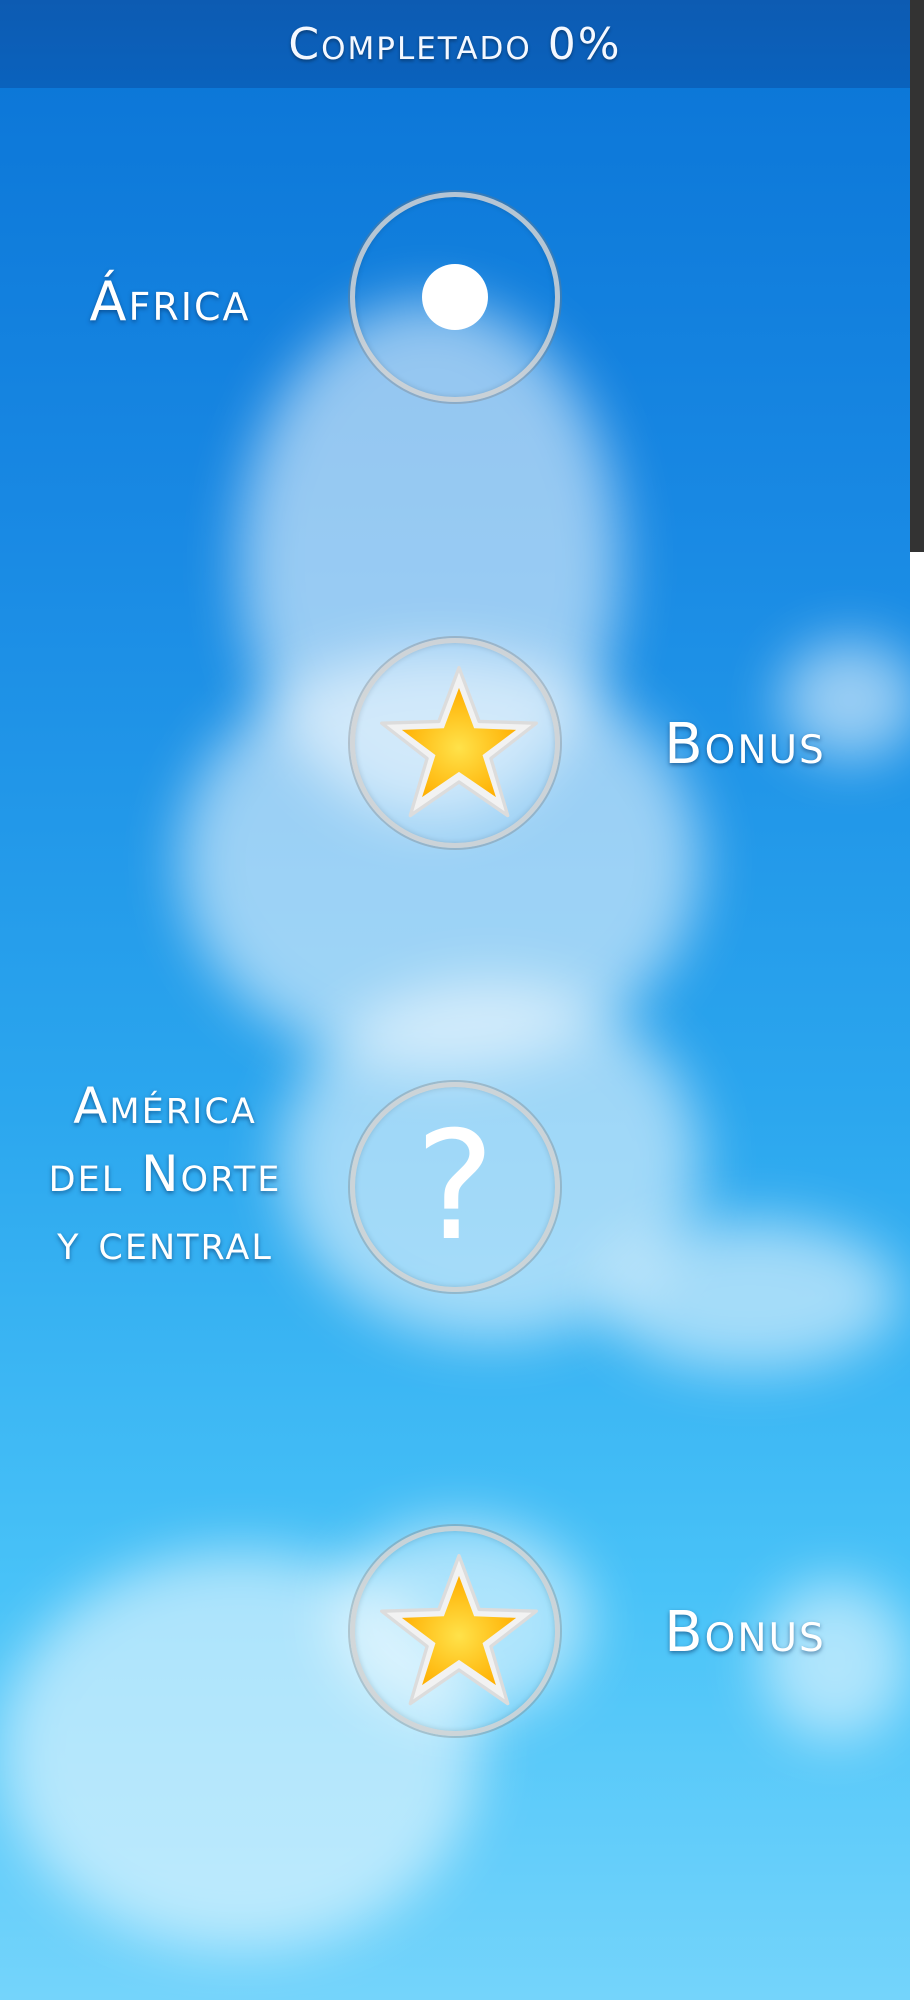 This screenshot has height=2000, width=924. I want to click on progress-header: Completado 0%, so click(455, 44).